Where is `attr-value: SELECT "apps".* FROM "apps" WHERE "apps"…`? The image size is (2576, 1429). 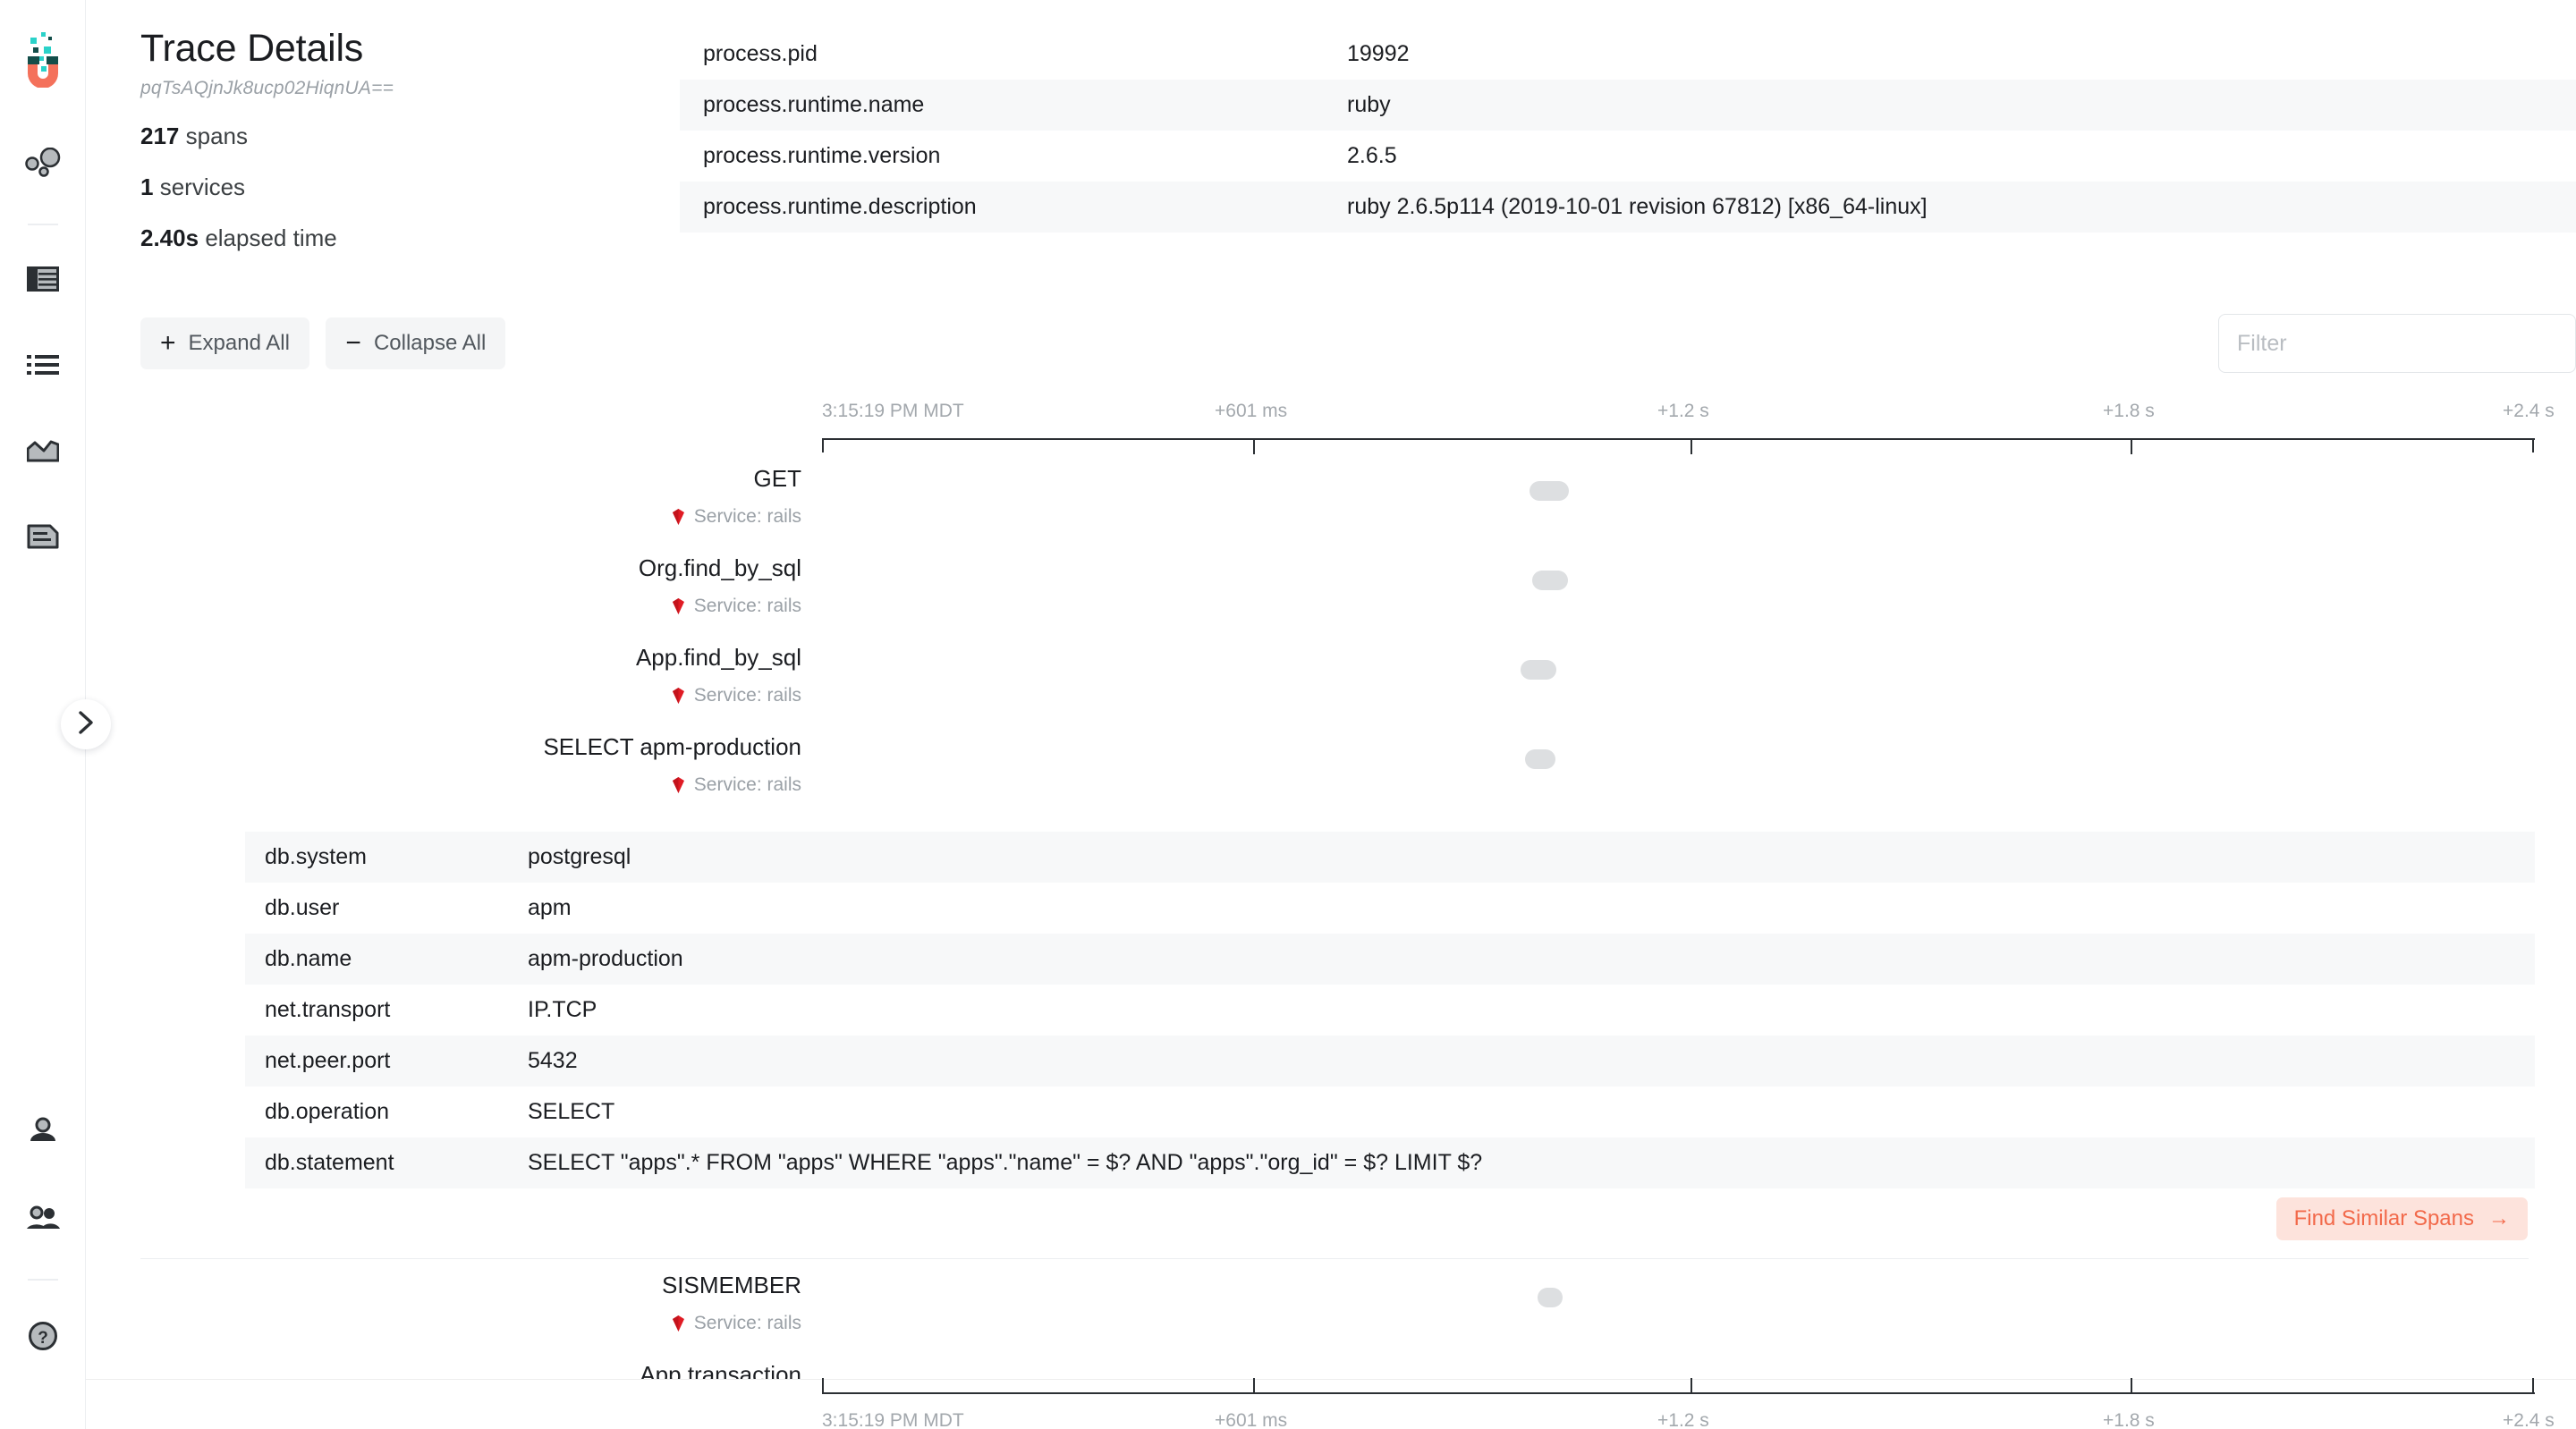 attr-value: SELECT "apps".* FROM "apps" WHERE "apps"… is located at coordinates (1005, 1162).